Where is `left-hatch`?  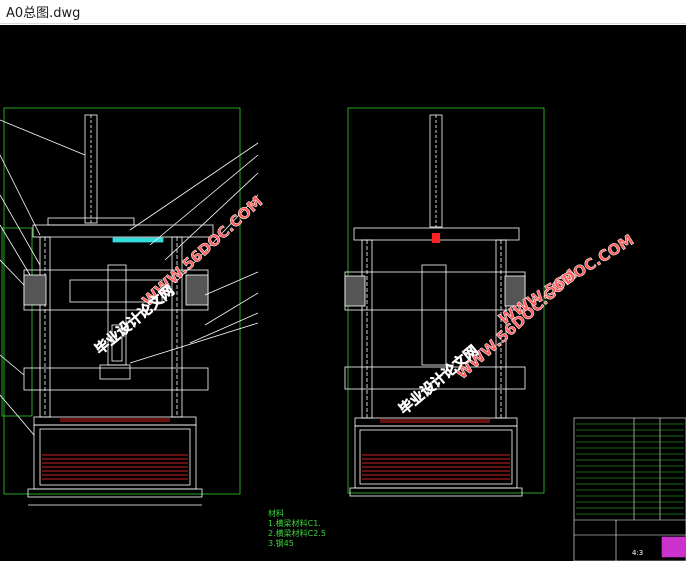
left-hatch is located at coordinates (115, 449).